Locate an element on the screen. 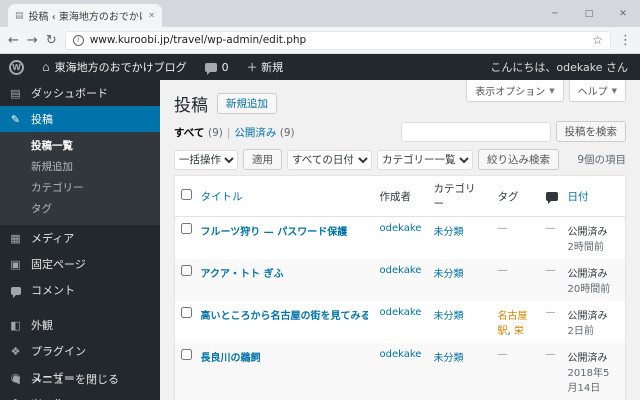  post-status-views: すべて (9) | 公開済み (9) is located at coordinates (234, 133).